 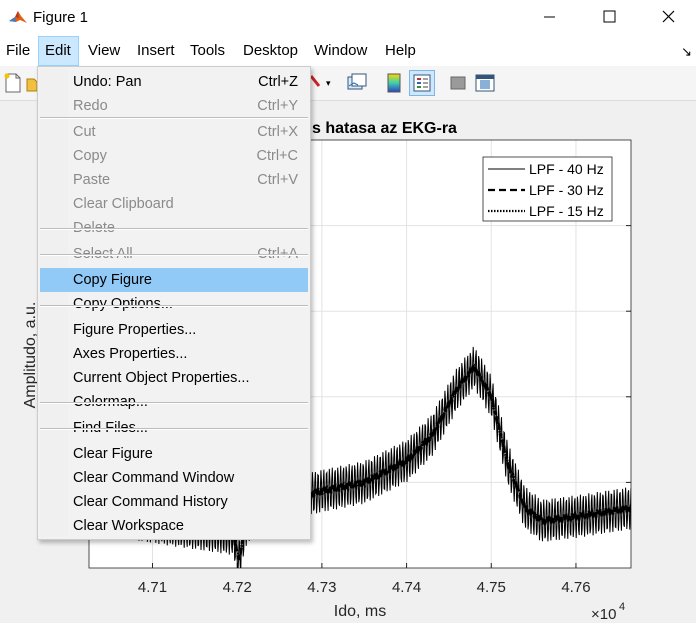 What do you see at coordinates (321, 587) in the screenshot?
I see `x-tick-label: 4.73` at bounding box center [321, 587].